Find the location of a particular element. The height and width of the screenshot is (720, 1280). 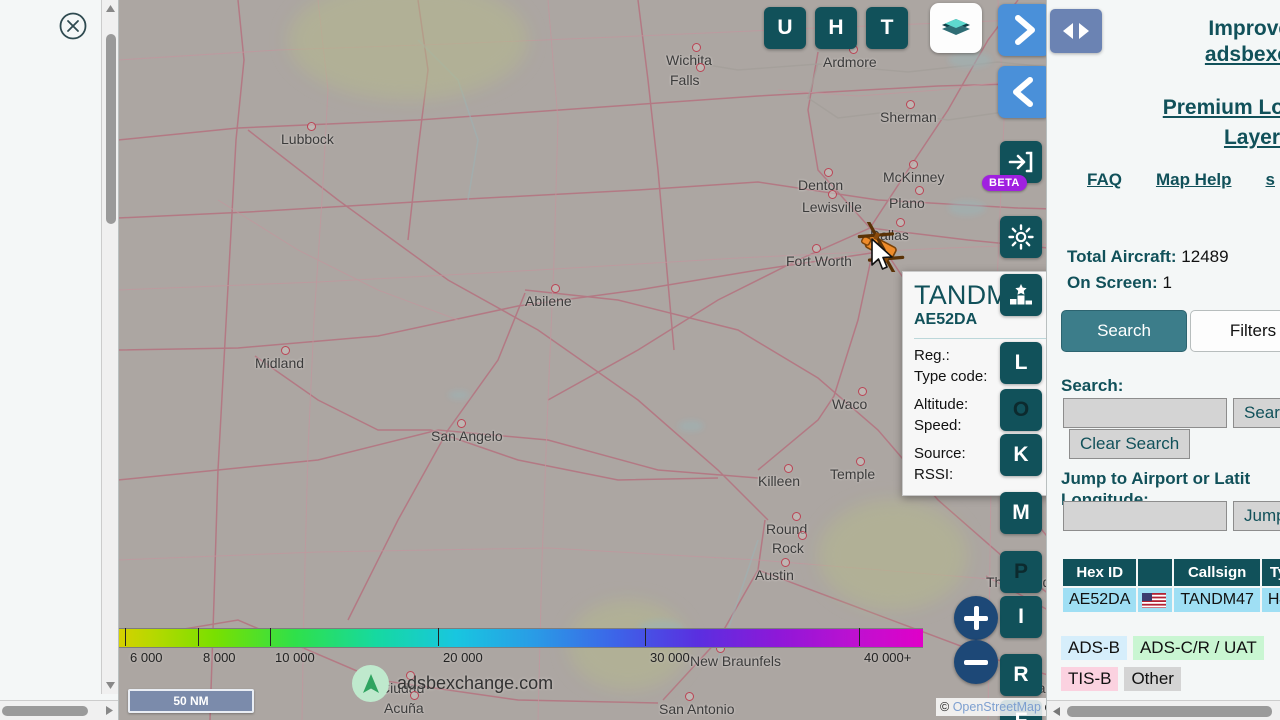

podium-icon is located at coordinates (1021, 295).